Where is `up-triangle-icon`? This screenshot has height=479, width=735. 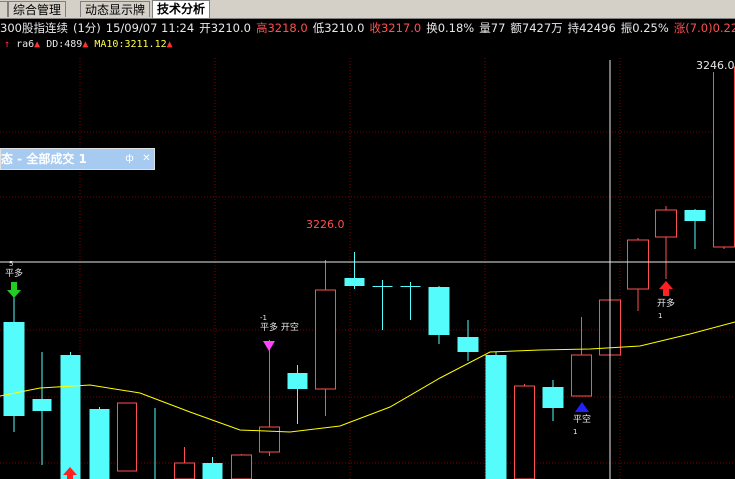
up-triangle-icon is located at coordinates (582, 407).